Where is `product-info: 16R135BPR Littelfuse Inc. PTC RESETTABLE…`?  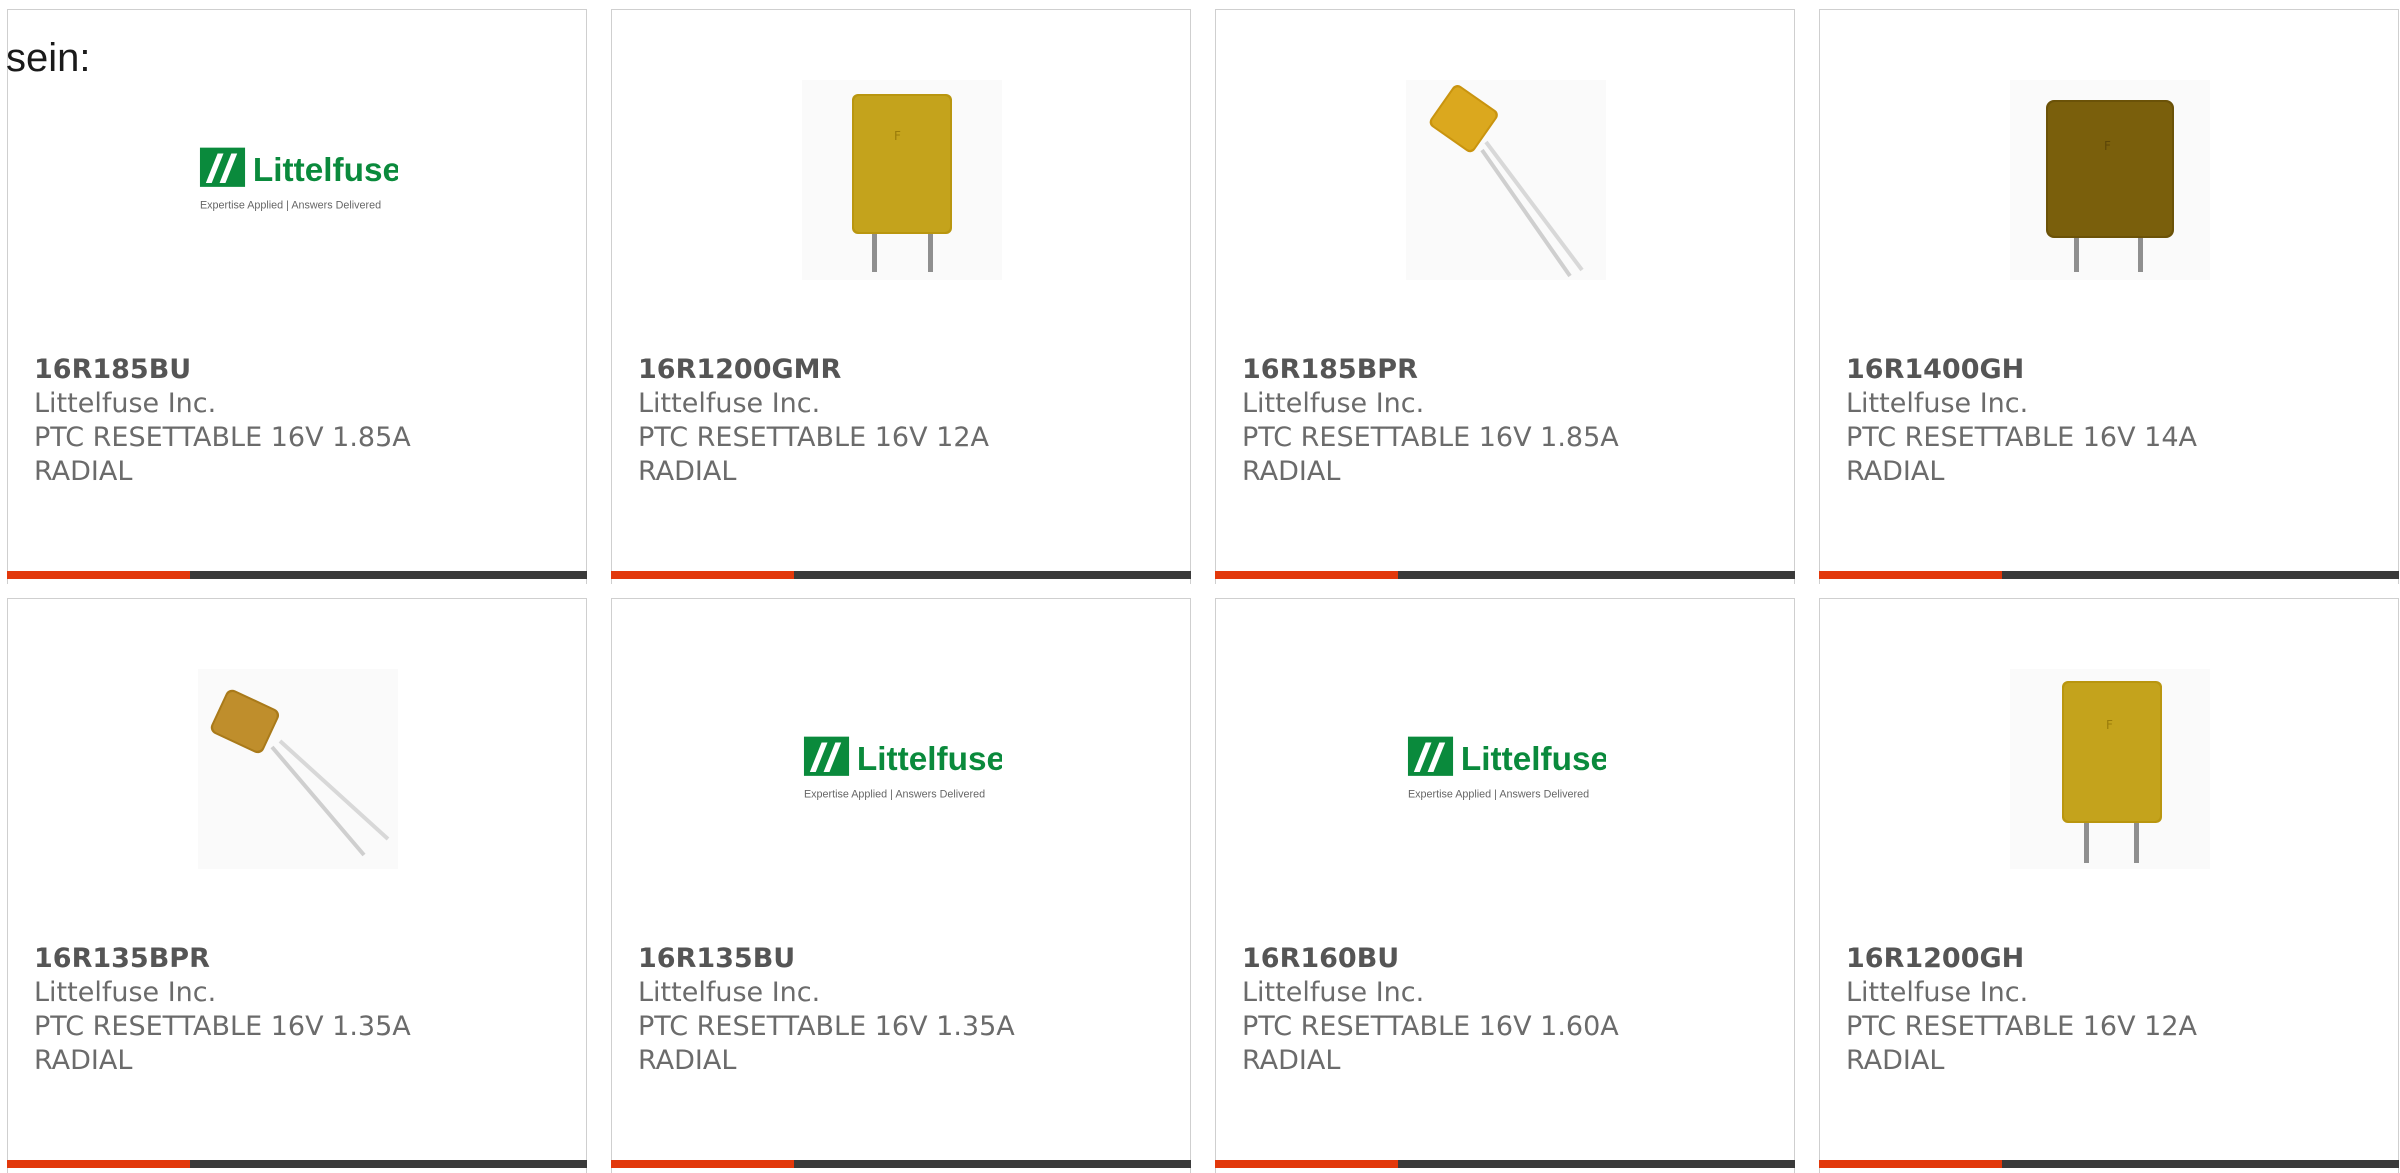 product-info: 16R135BPR Littelfuse Inc. PTC RESETTABLE… is located at coordinates (305, 1010).